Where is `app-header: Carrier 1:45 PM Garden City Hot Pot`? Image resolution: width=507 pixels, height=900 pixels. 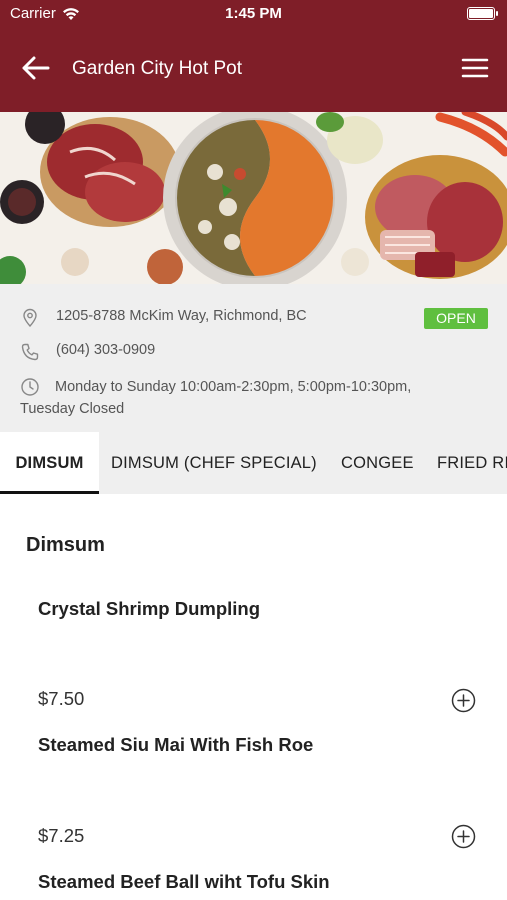
app-header: Carrier 1:45 PM Garden City Hot Pot is located at coordinates (253, 56).